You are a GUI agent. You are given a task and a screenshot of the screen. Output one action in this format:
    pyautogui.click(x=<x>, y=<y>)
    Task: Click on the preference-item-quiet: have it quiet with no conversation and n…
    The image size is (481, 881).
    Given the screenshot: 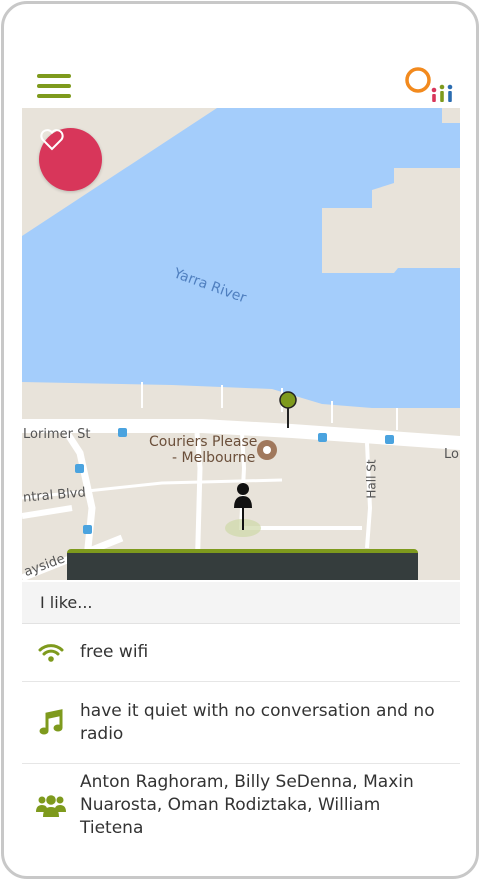 What is the action you would take?
    pyautogui.click(x=241, y=723)
    